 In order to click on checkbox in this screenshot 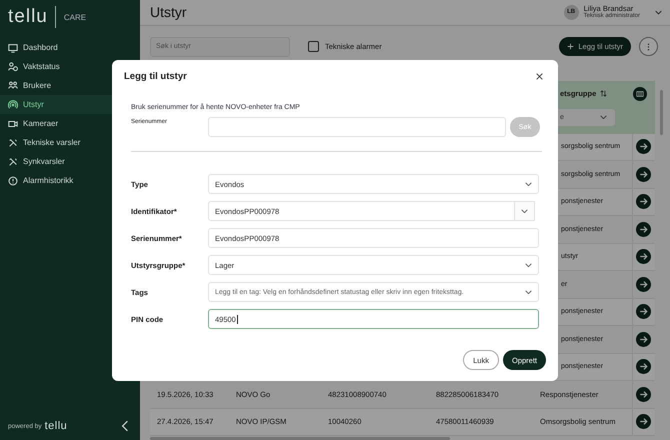, I will do `click(313, 46)`.